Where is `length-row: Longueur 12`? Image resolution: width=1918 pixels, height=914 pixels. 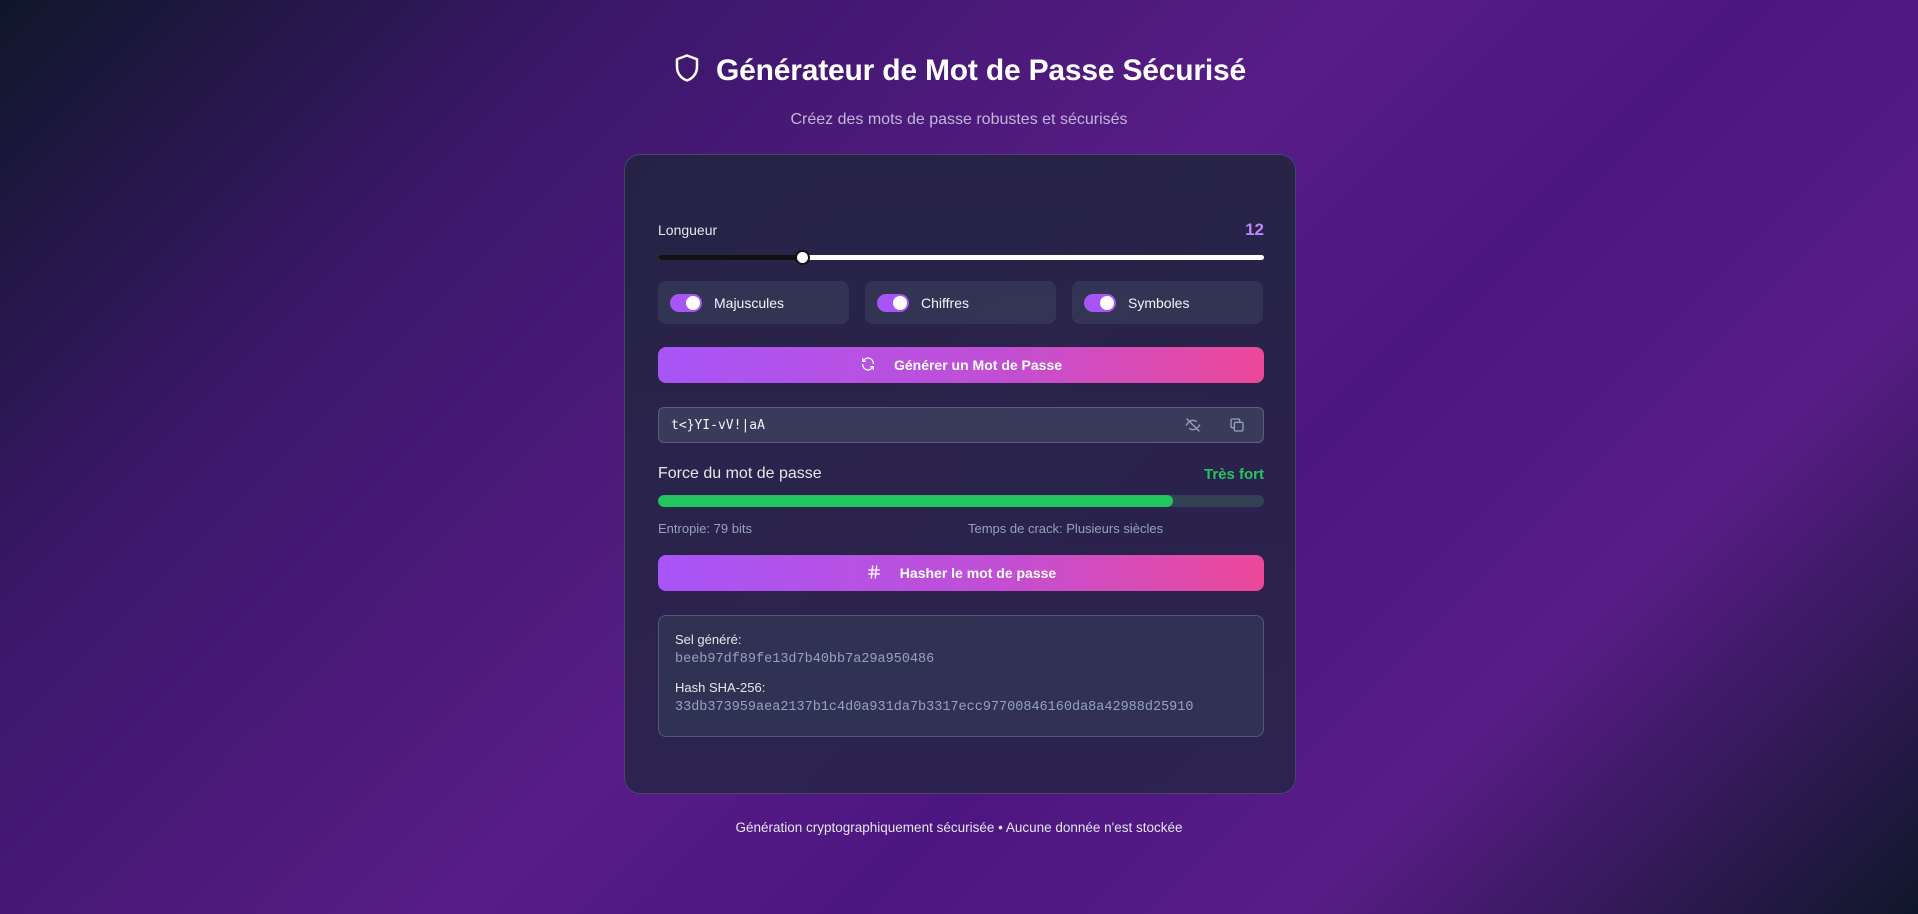 length-row: Longueur 12 is located at coordinates (961, 230).